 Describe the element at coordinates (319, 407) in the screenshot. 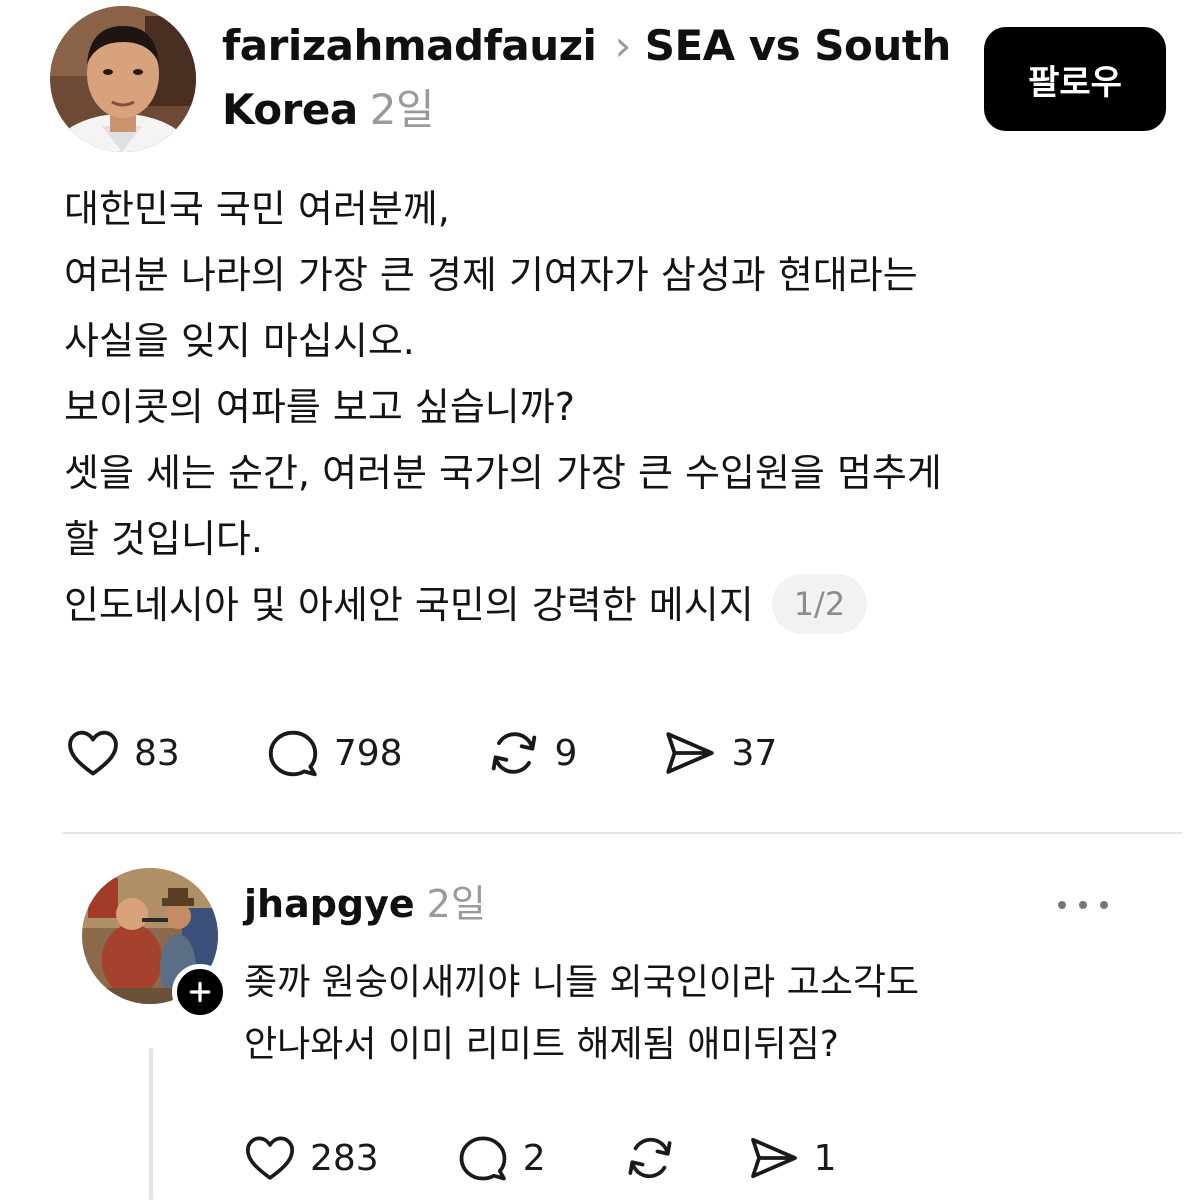

I see `post-body-line: 보이콧의 여파를 보고 싶습니까?` at that location.